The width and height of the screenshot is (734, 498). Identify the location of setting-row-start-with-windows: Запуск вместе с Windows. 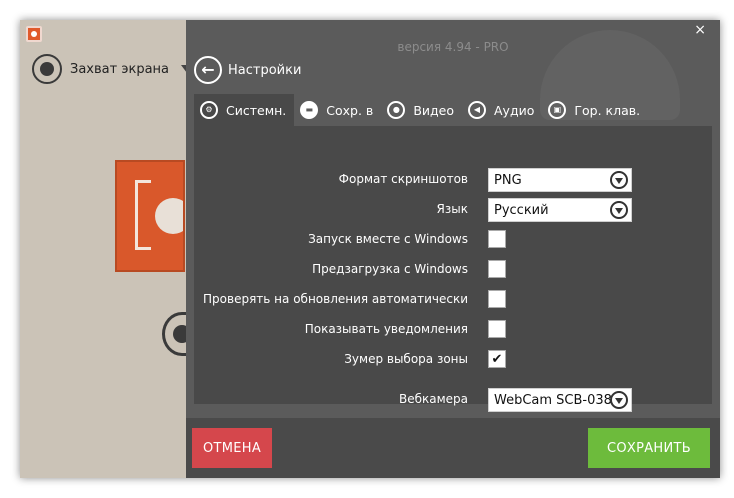
(453, 240).